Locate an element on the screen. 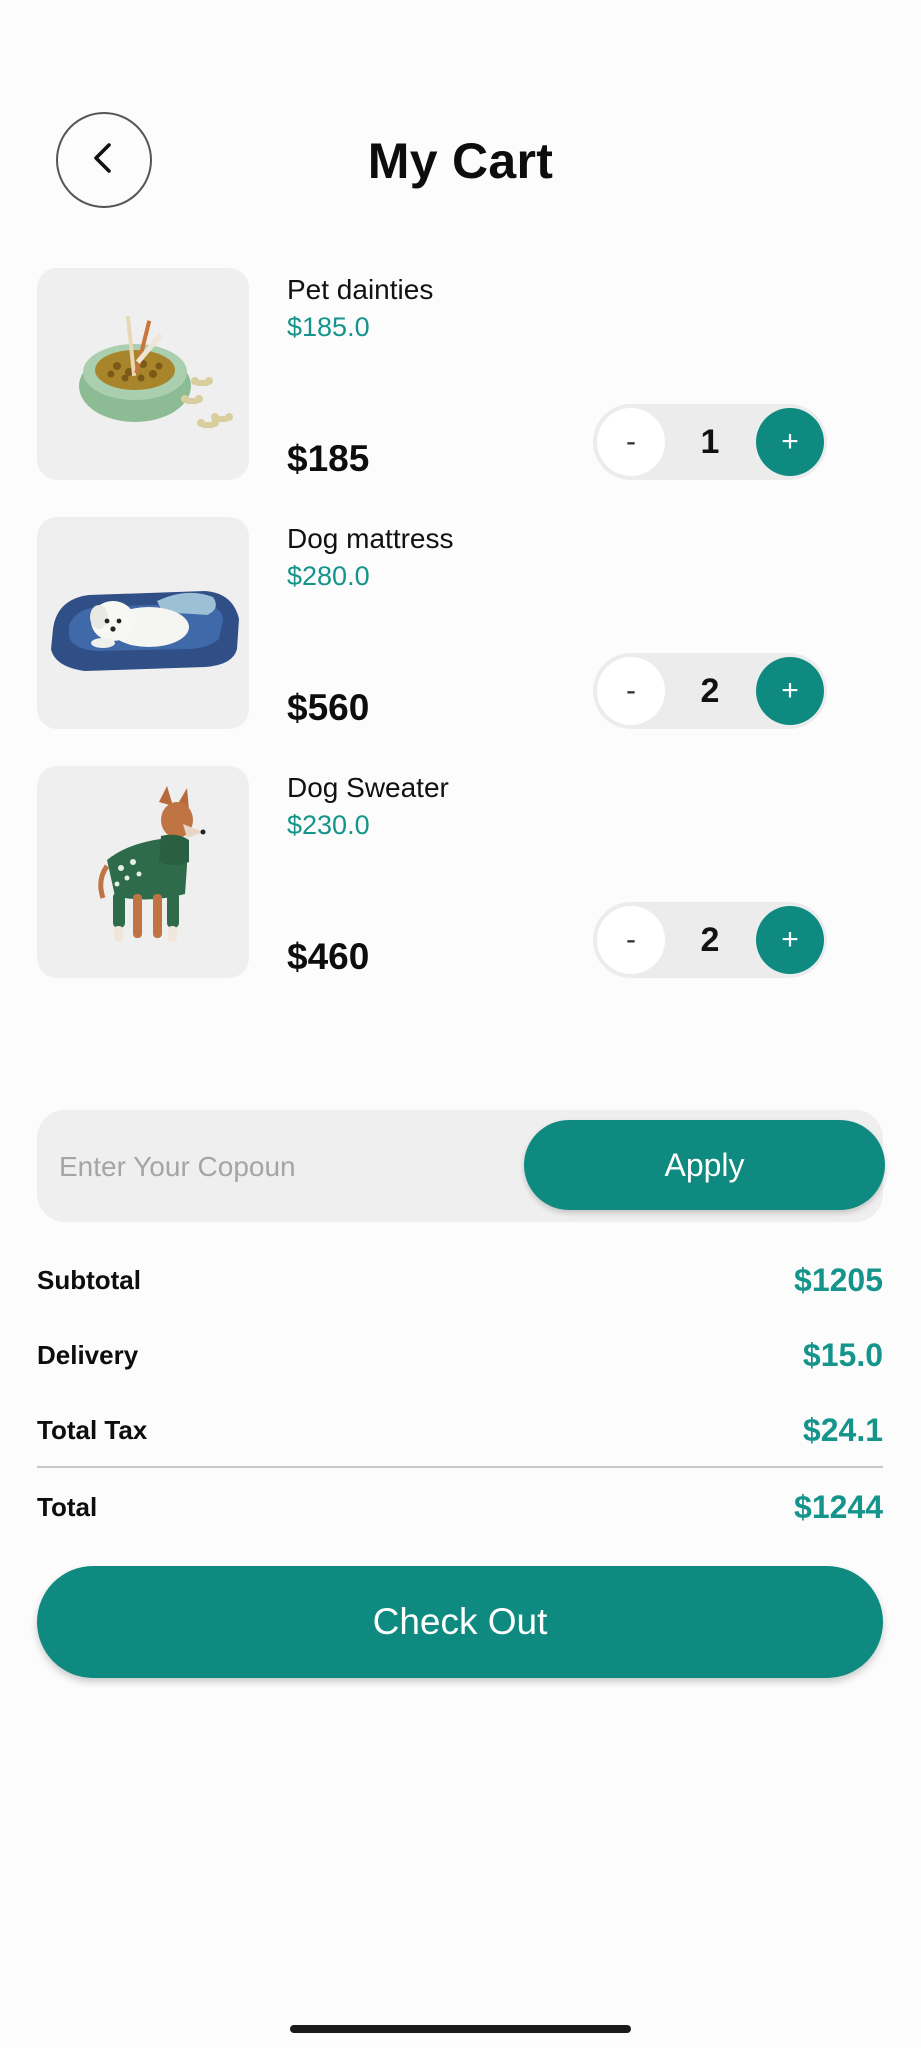  unit-price: $185.0 is located at coordinates (328, 327).